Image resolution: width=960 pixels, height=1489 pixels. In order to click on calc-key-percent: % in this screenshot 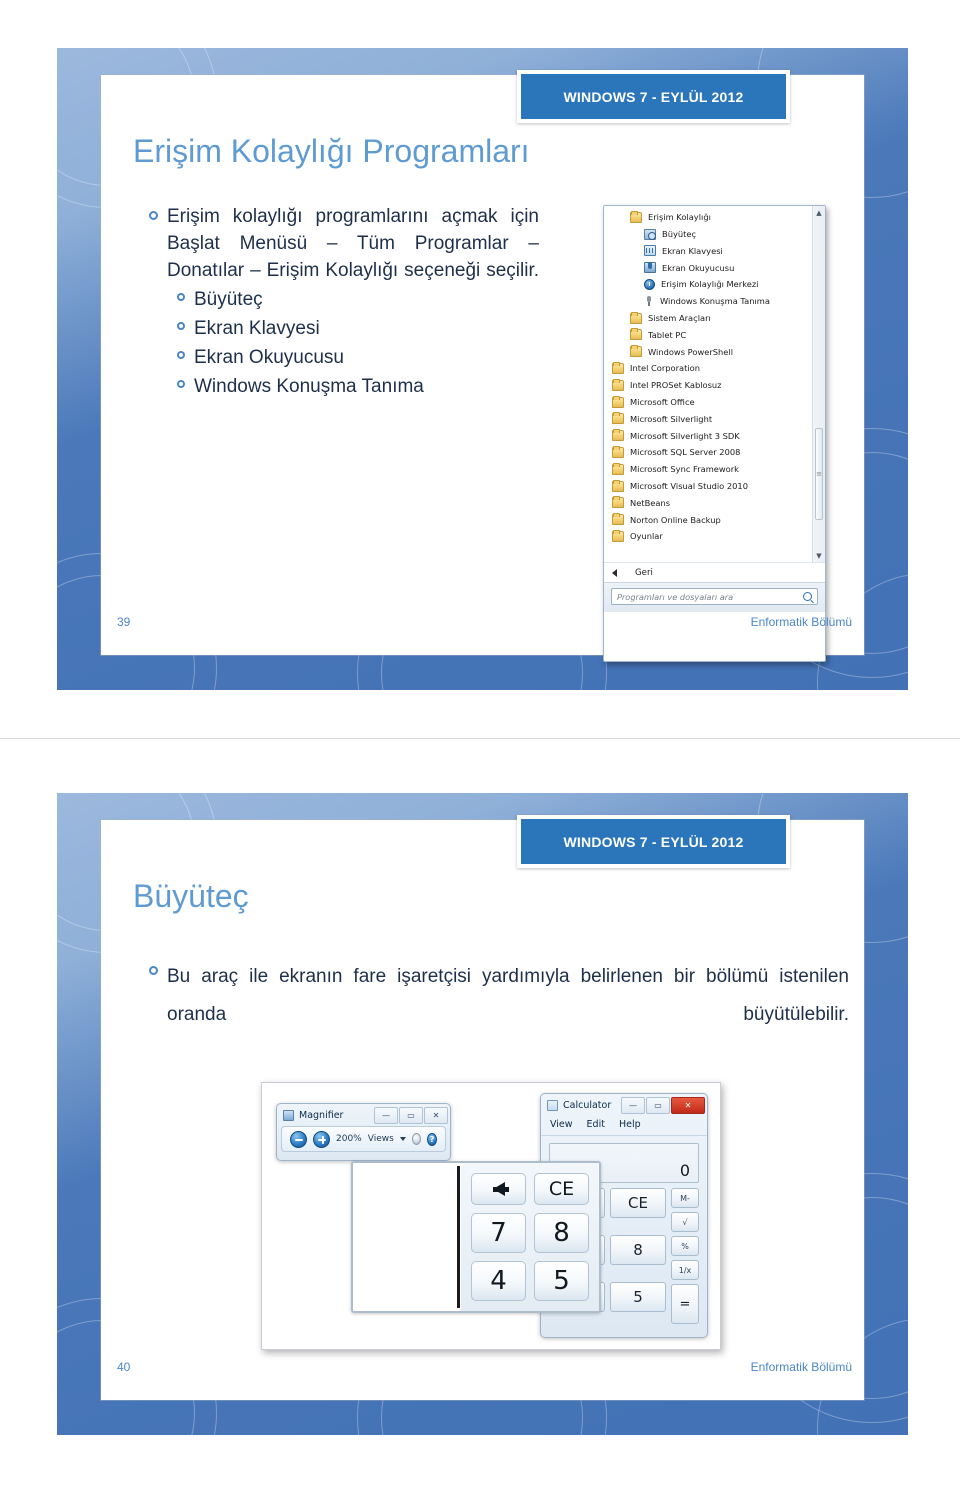, I will do `click(685, 1246)`.